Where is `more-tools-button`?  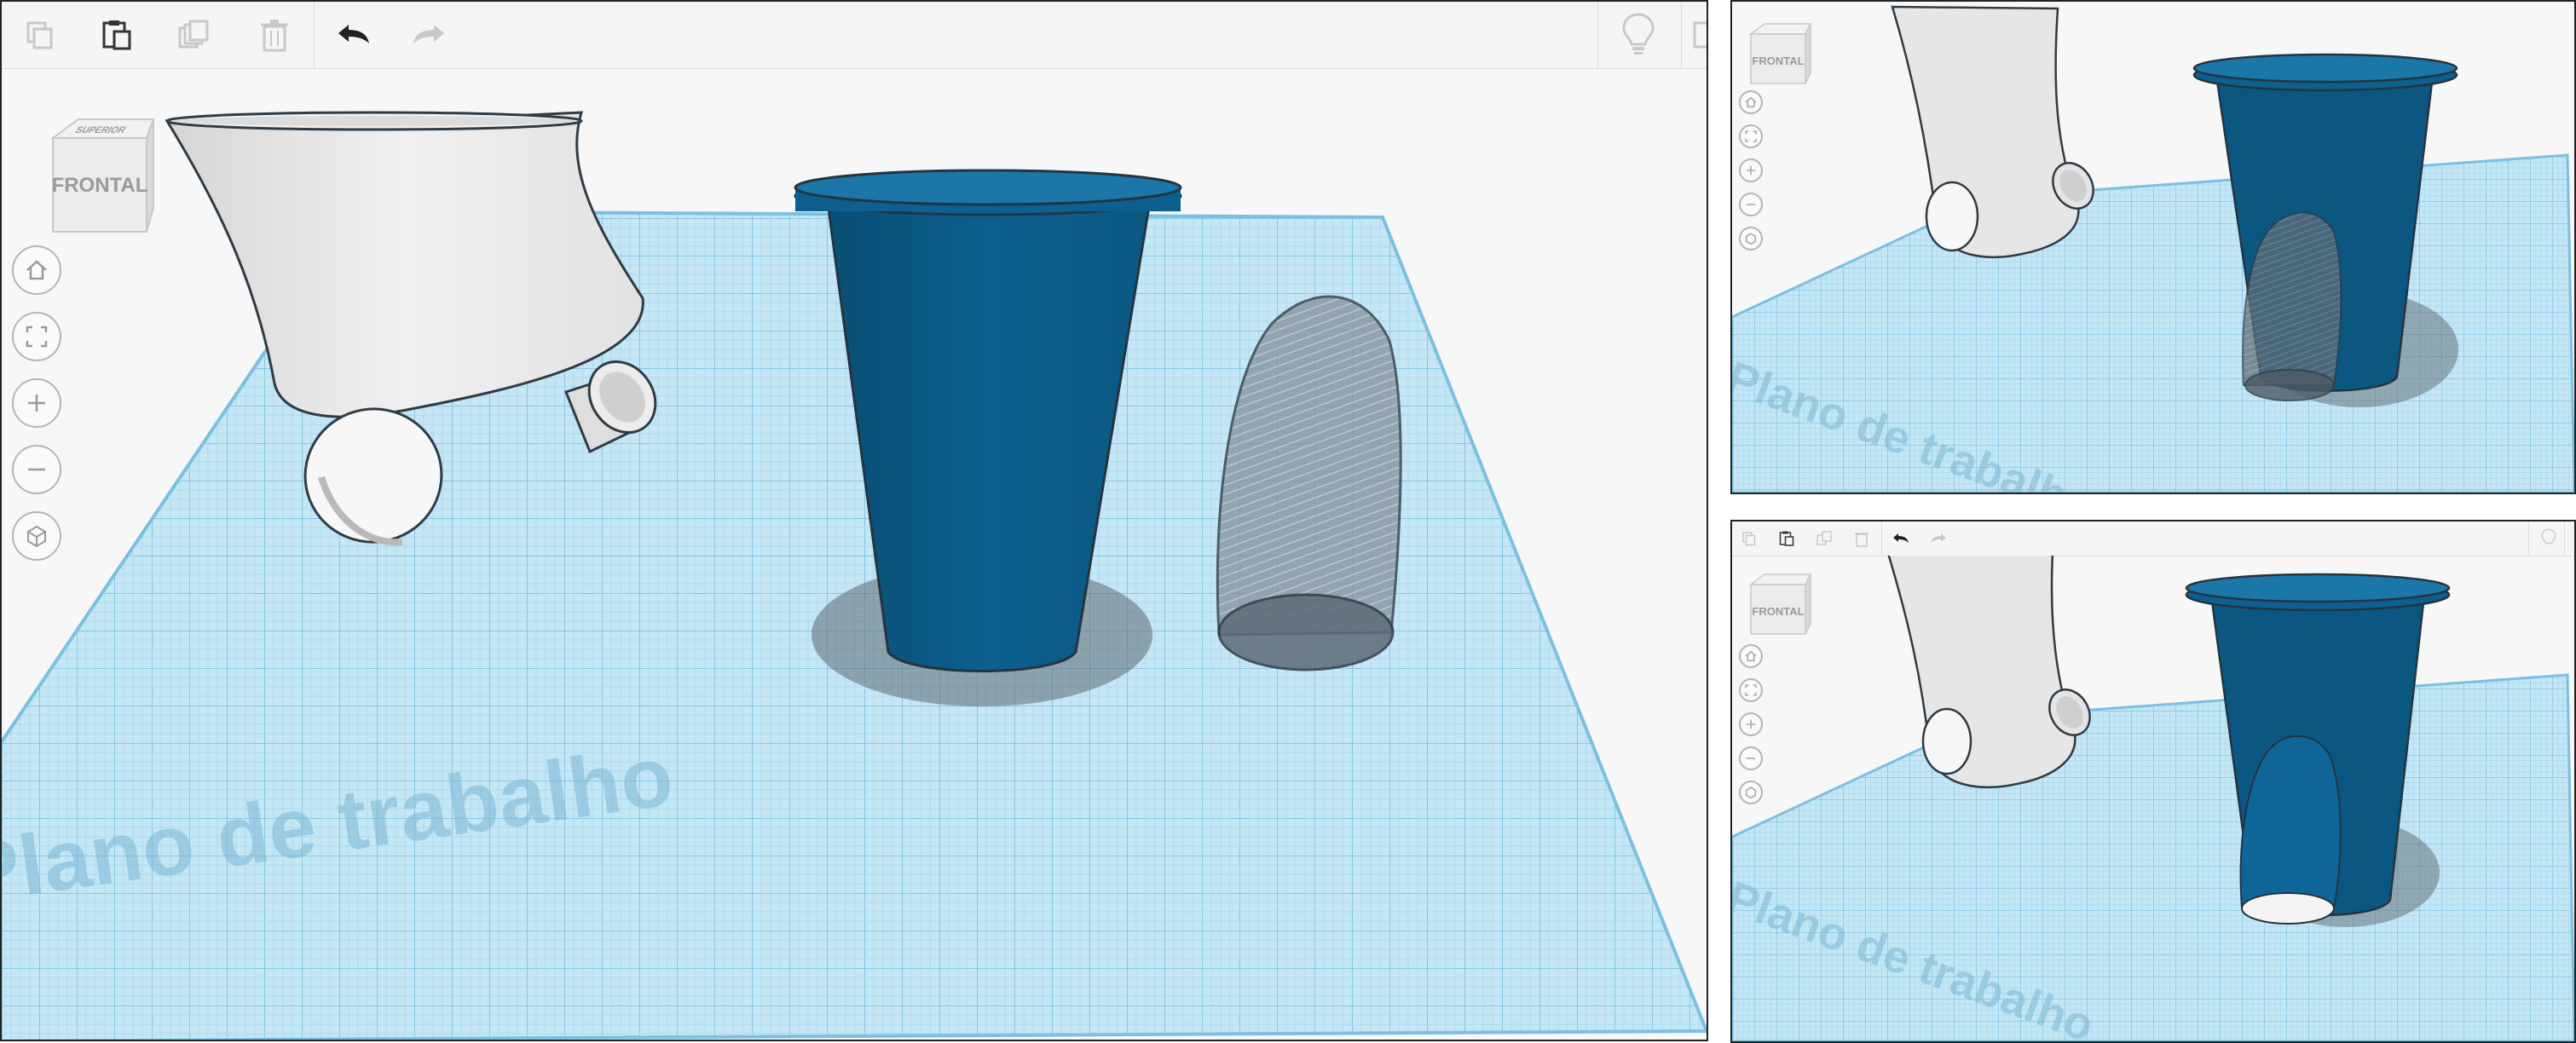 more-tools-button is located at coordinates (1697, 35).